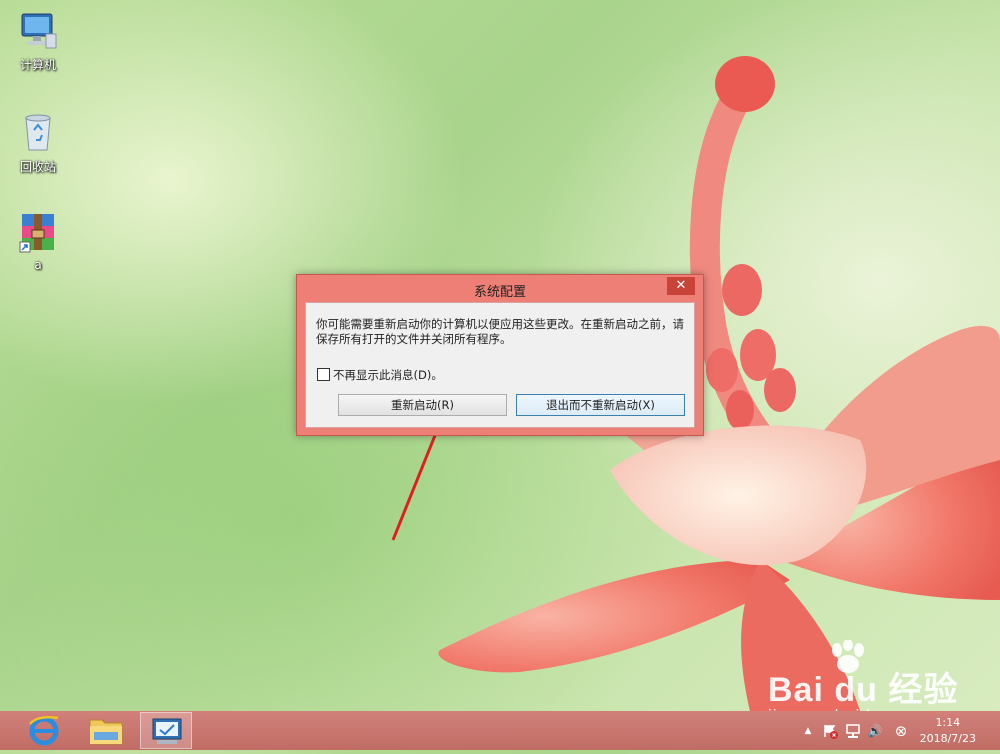 The image size is (1000, 754). I want to click on desktop-icon-recycle-bin: 回收站, so click(38, 142).